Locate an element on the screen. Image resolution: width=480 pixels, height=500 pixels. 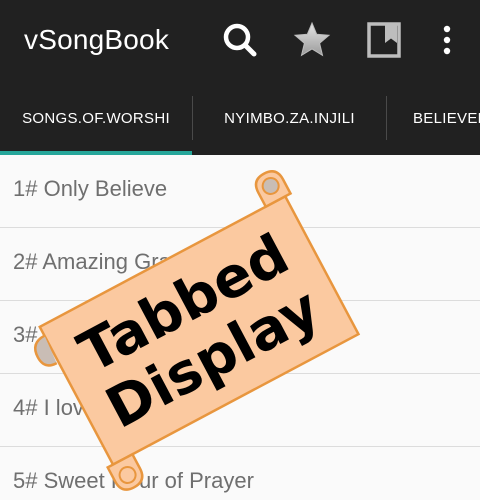
overflow-menu-button is located at coordinates (447, 40).